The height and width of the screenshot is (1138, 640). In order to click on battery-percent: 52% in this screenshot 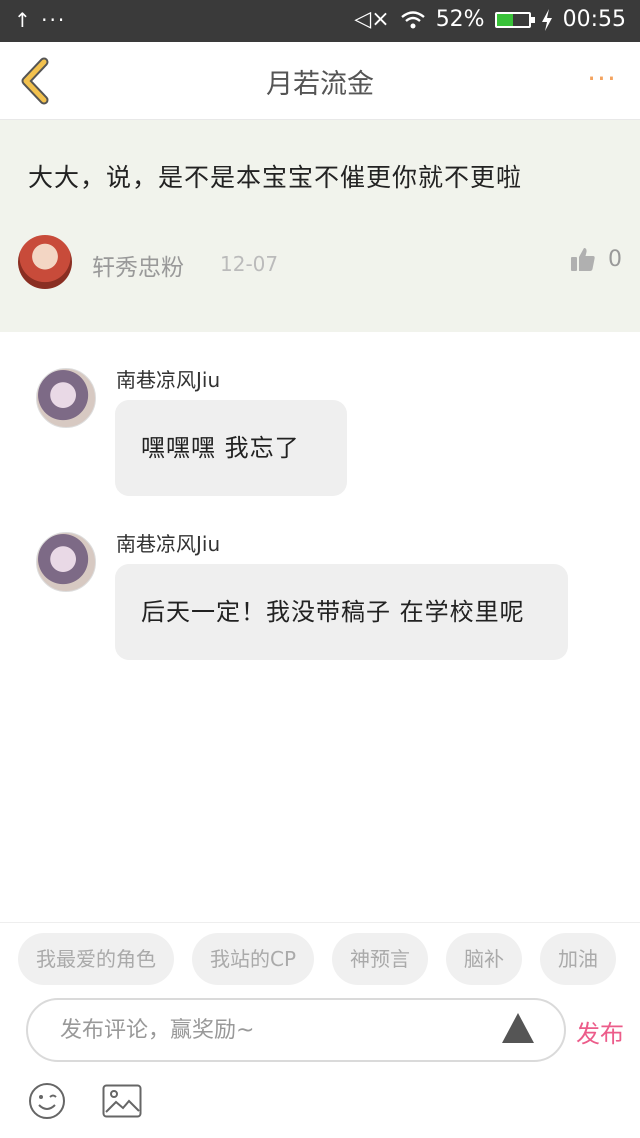, I will do `click(460, 19)`.